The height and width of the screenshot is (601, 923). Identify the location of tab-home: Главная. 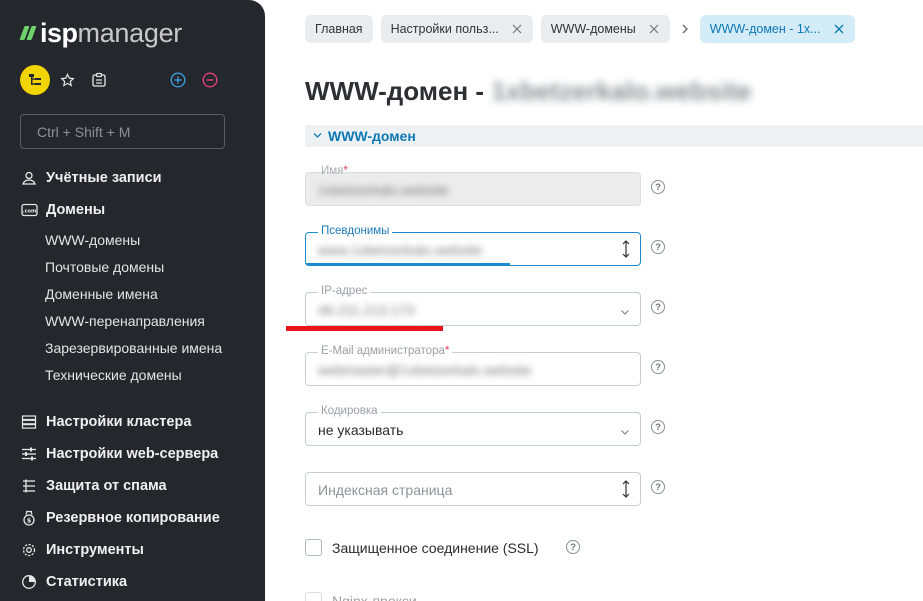
(339, 29).